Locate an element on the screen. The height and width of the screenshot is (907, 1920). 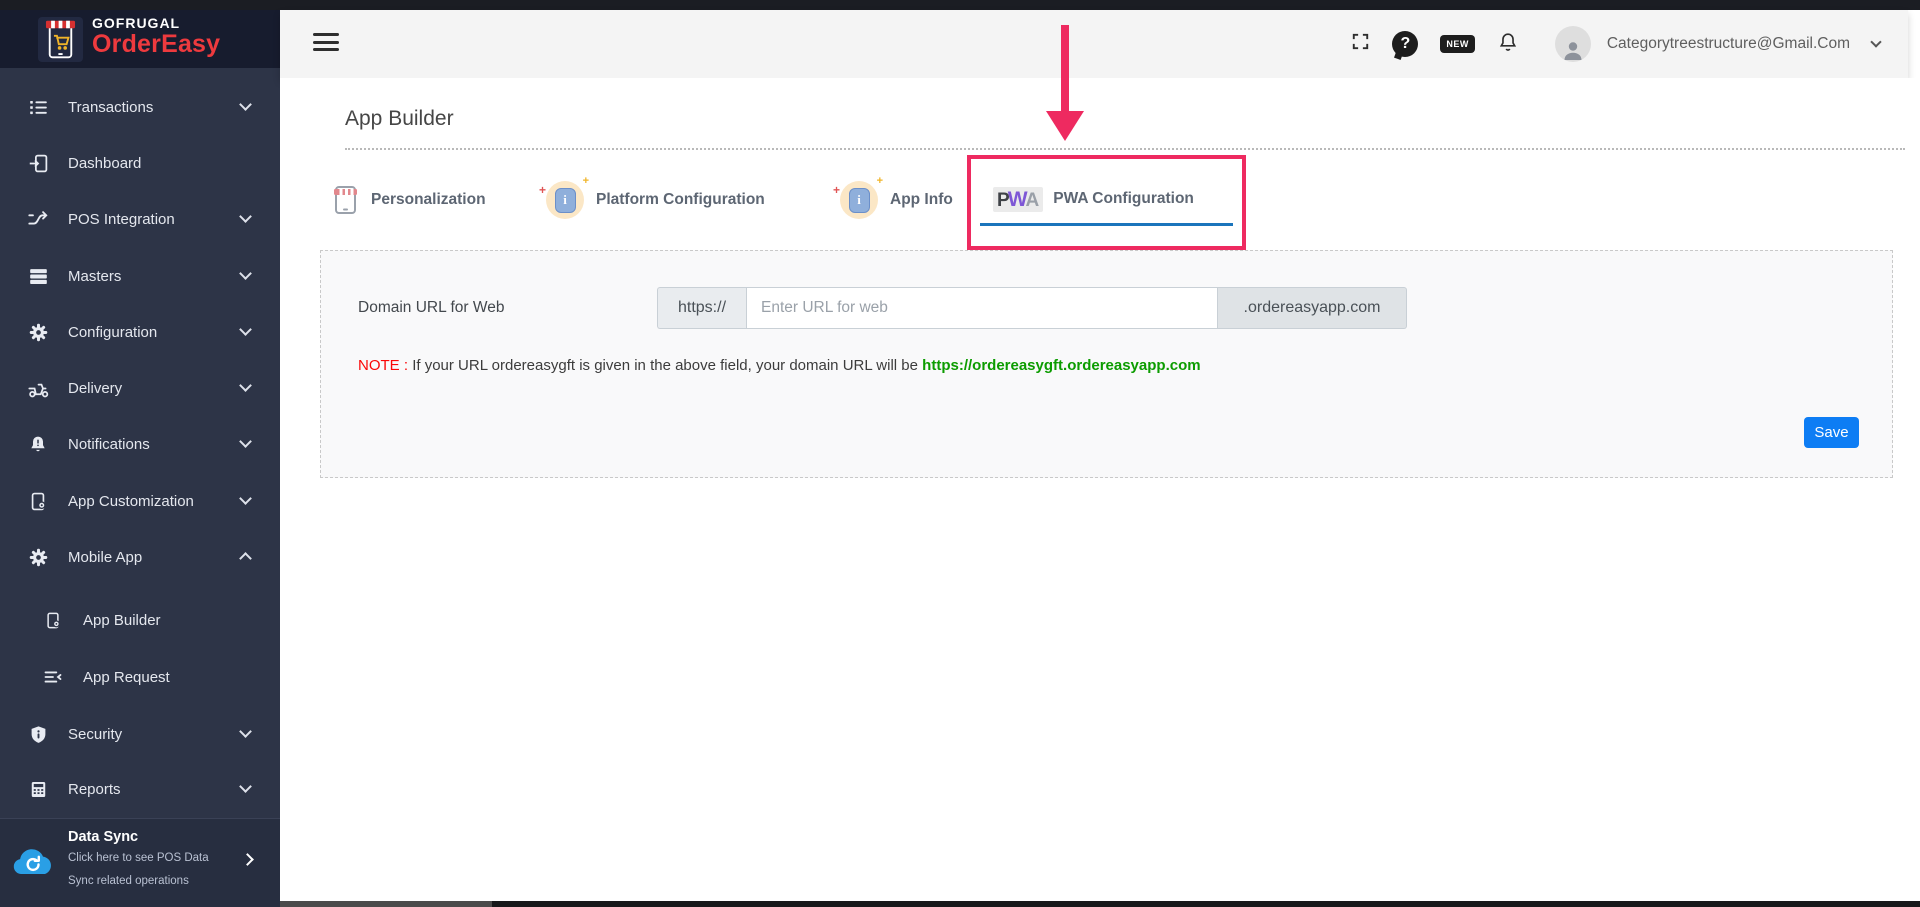
data-sync-title: Data Sync is located at coordinates (103, 837).